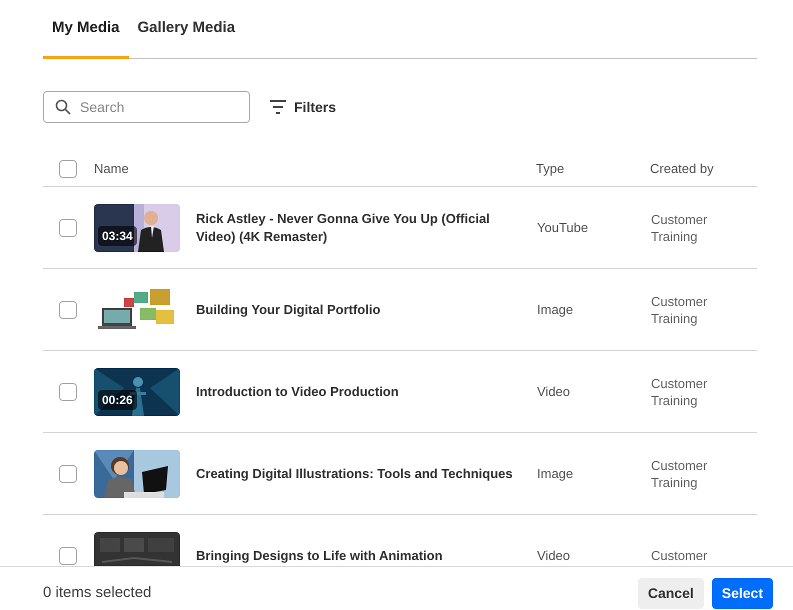  I want to click on media-title: Rick Astley - Never Gonna Give You Up (Official Video) (4K Remaster), so click(355, 228).